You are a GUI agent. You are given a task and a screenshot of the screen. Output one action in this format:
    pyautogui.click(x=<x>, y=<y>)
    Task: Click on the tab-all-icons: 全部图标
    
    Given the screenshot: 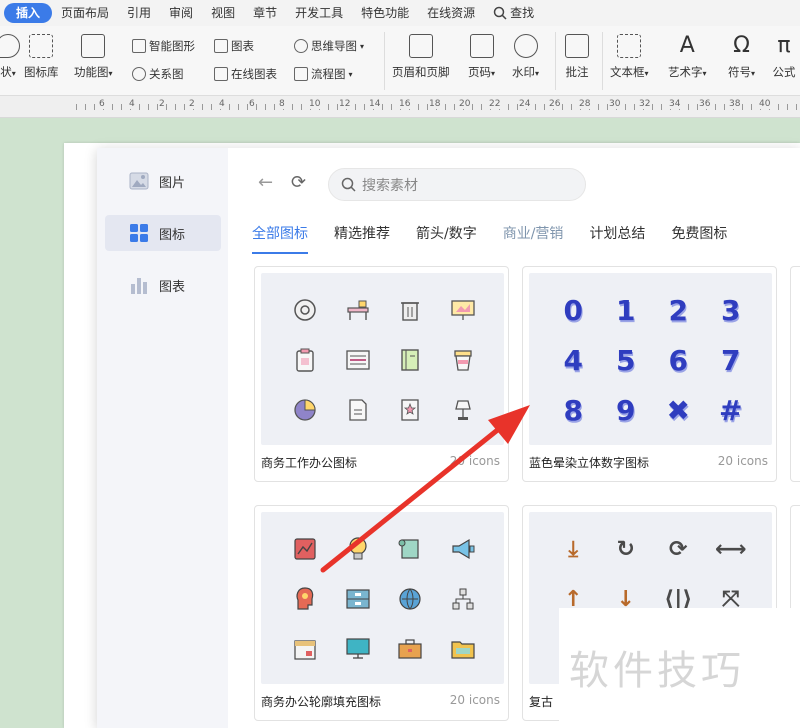 What is the action you would take?
    pyautogui.click(x=280, y=238)
    